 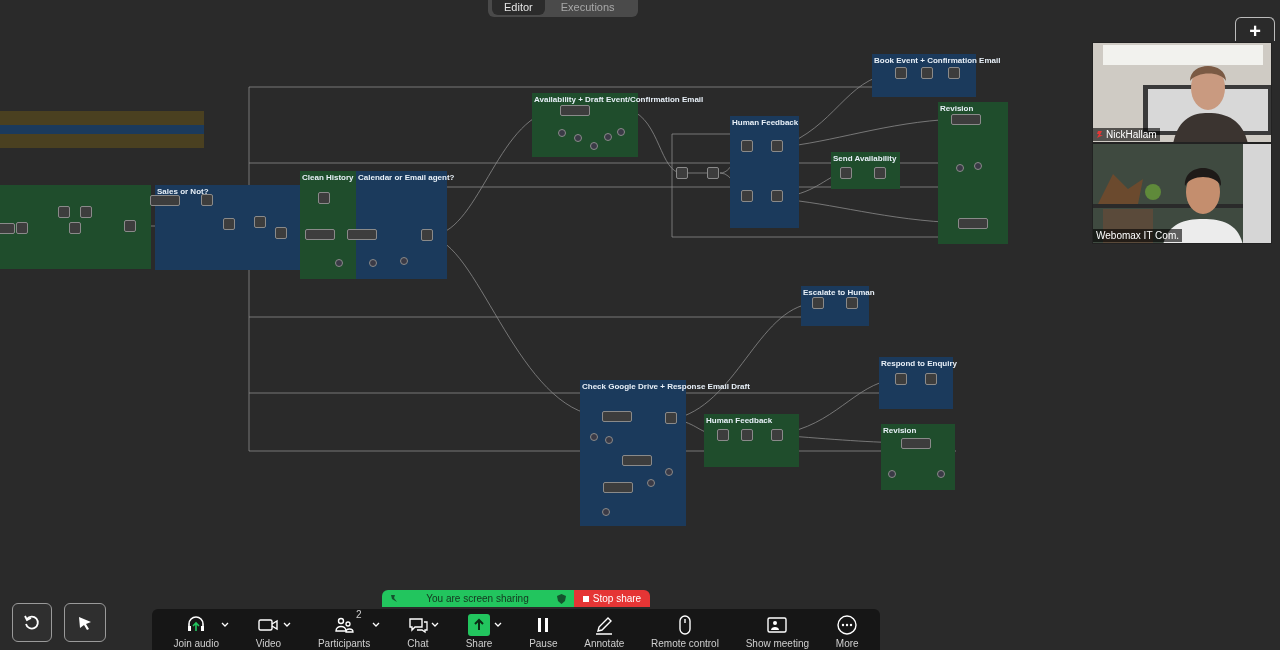 I want to click on pin-icon, so click(x=394, y=598).